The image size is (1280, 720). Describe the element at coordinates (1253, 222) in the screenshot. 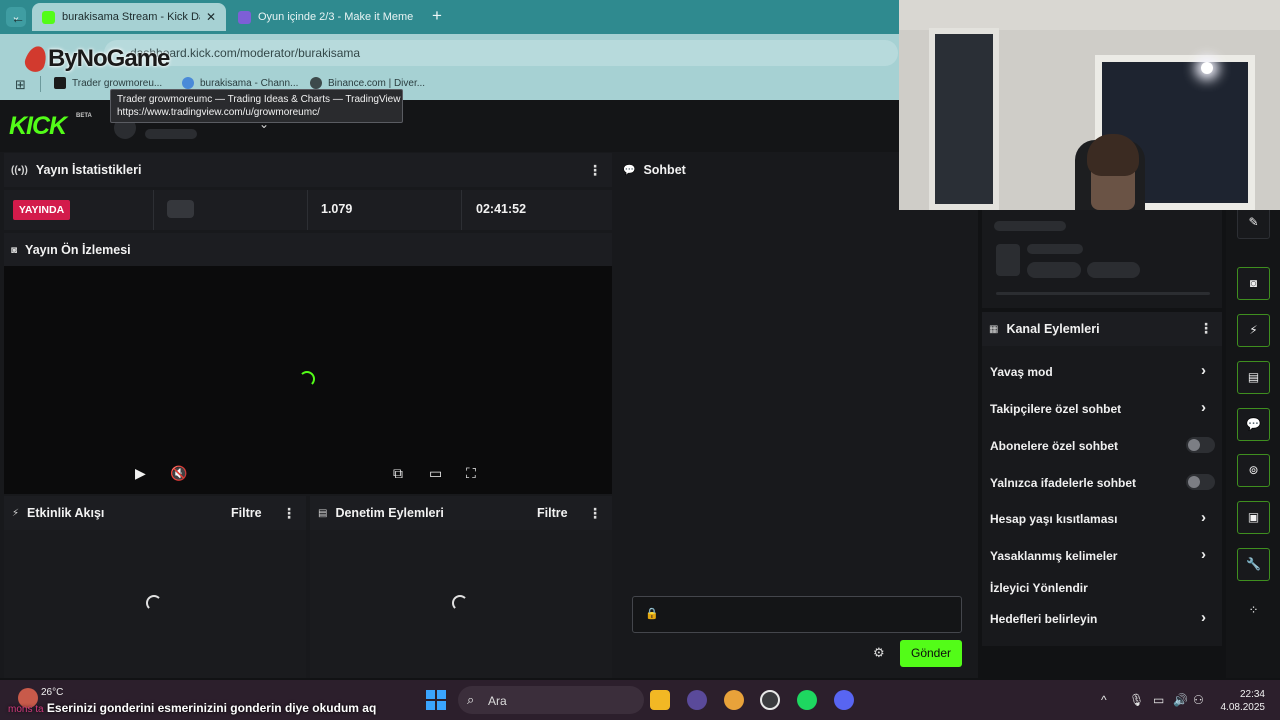

I see `edit-pencil-icon: ✎` at that location.